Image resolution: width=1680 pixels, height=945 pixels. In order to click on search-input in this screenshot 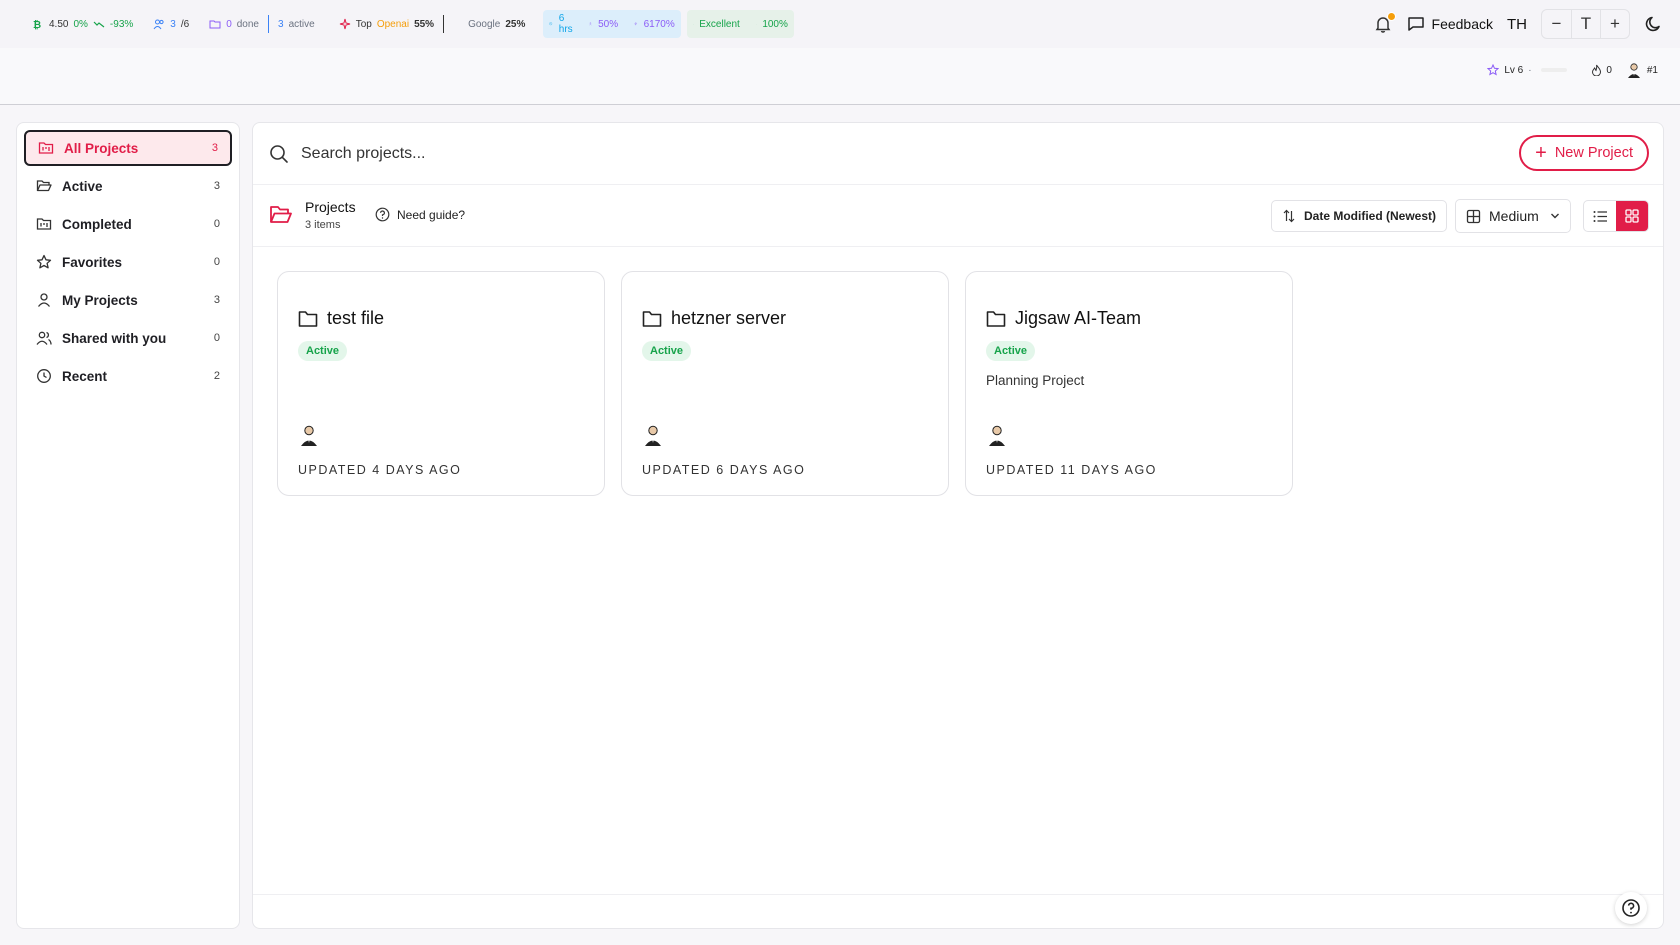, I will do `click(601, 153)`.